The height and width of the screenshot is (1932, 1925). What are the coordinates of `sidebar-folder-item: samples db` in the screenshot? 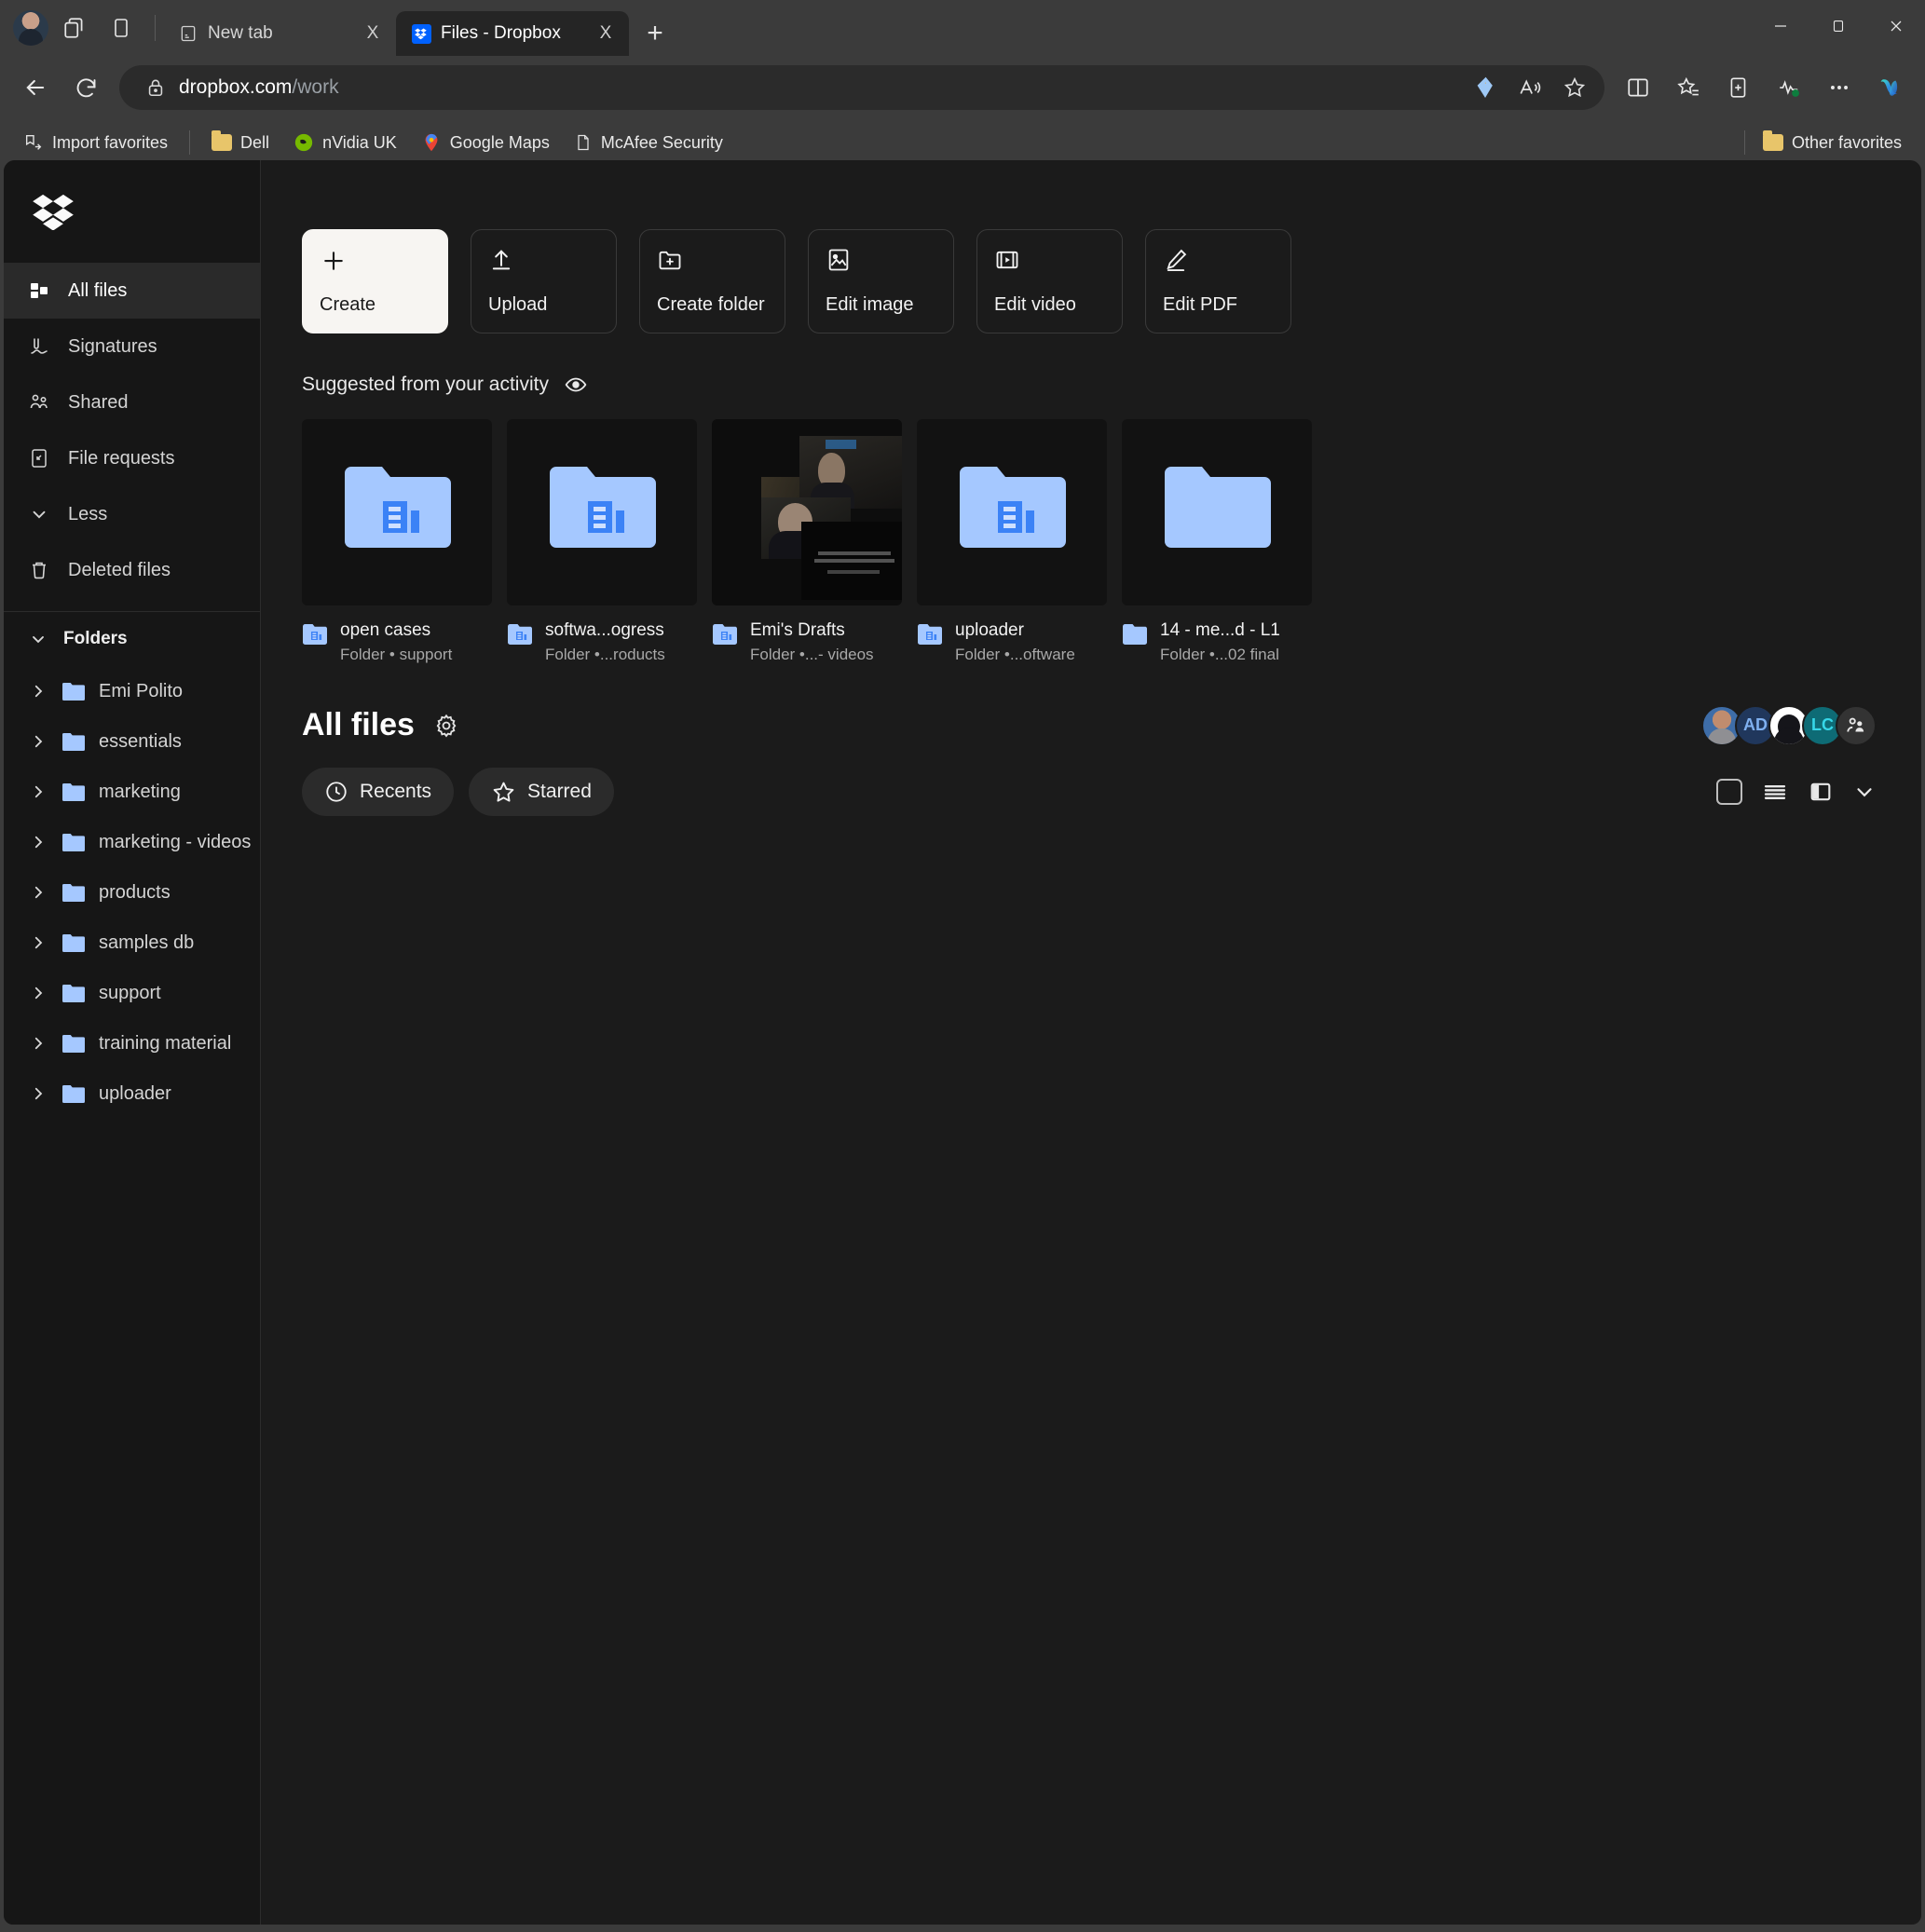 It's located at (132, 943).